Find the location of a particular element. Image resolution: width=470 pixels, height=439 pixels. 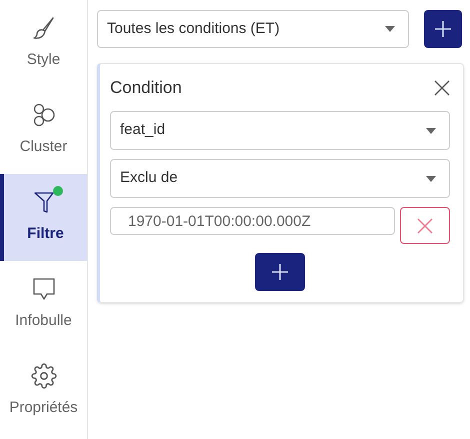

sidebar-tab: Filtre is located at coordinates (43, 217).